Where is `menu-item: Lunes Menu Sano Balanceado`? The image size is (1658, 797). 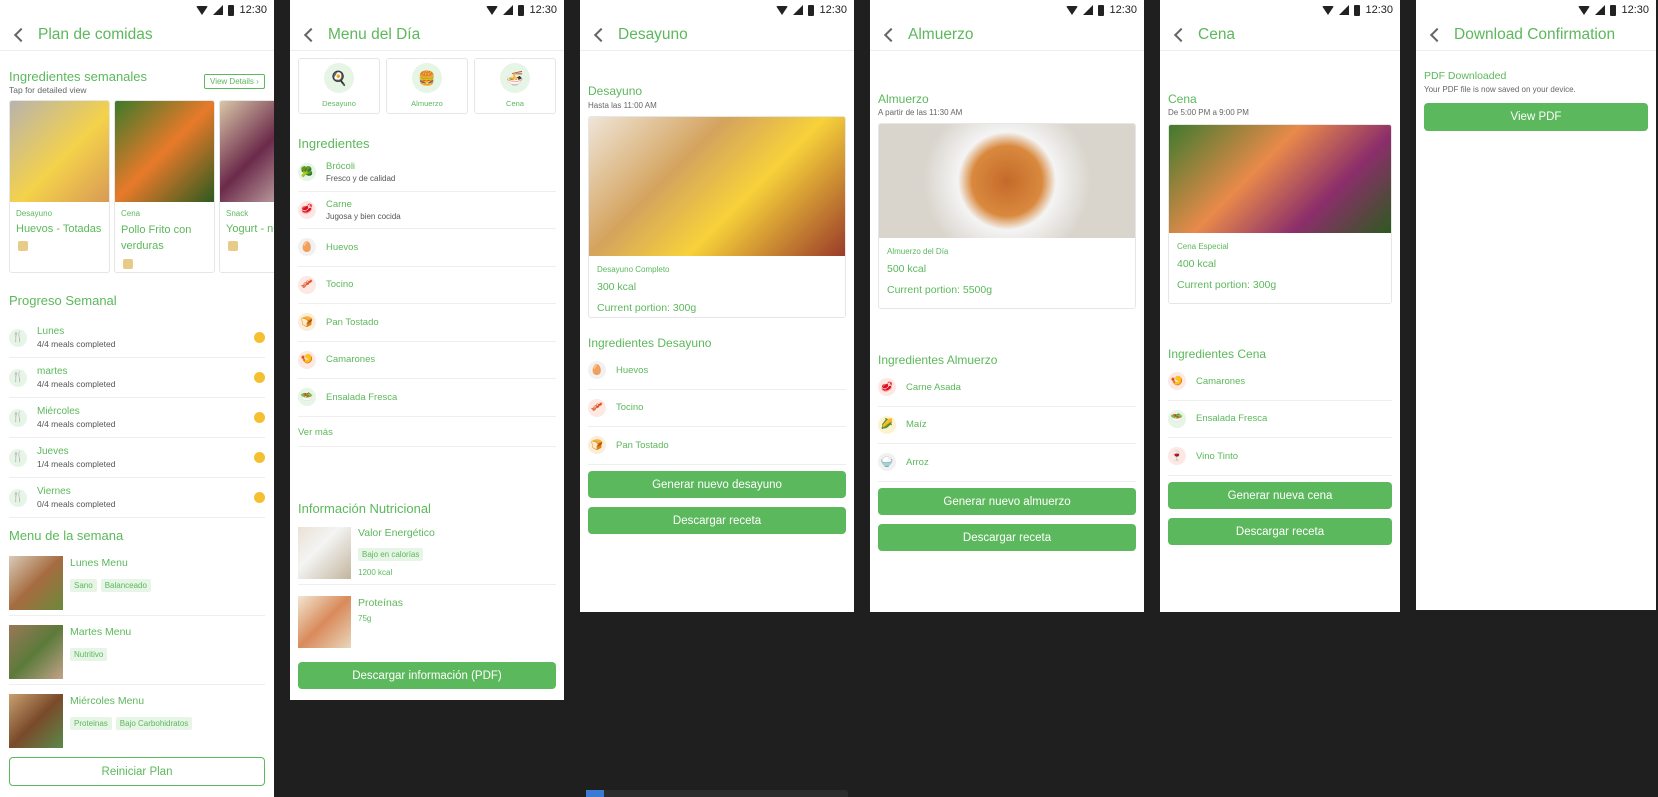 menu-item: Lunes Menu Sano Balanceado is located at coordinates (112, 575).